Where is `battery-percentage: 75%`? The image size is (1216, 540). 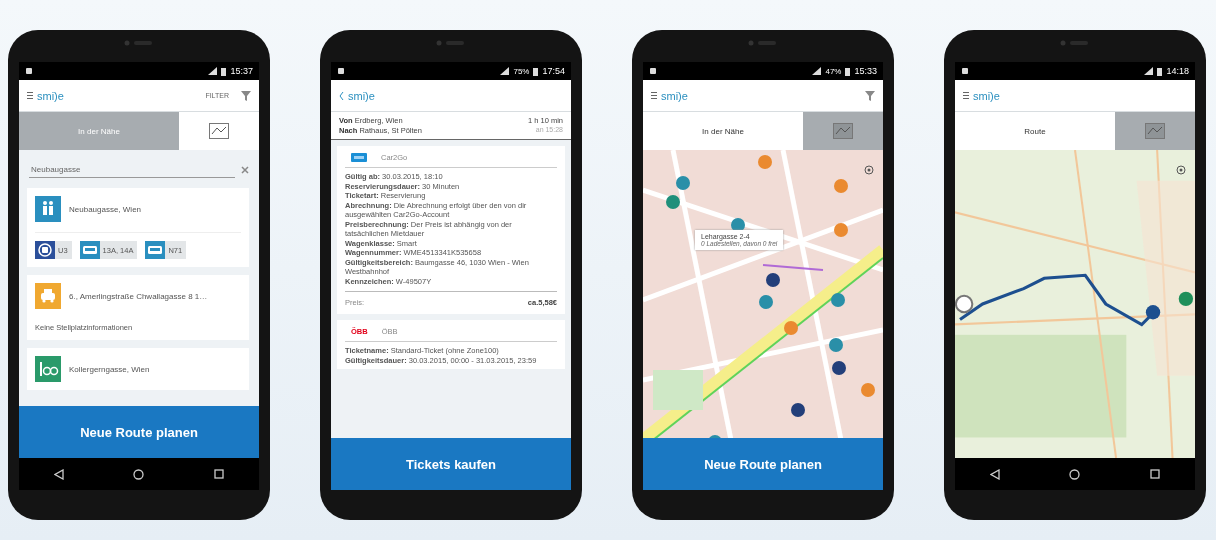
battery-percentage: 75% is located at coordinates (521, 71).